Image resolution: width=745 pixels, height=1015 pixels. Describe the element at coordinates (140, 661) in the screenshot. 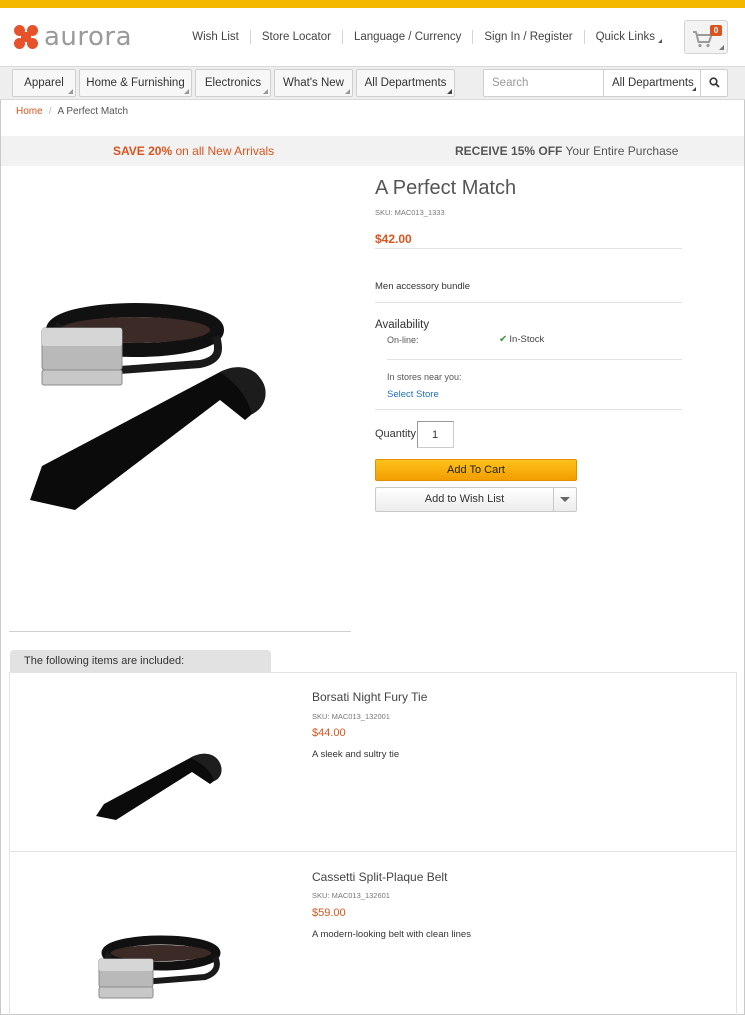

I see `included-items-tab: The following items are included:` at that location.